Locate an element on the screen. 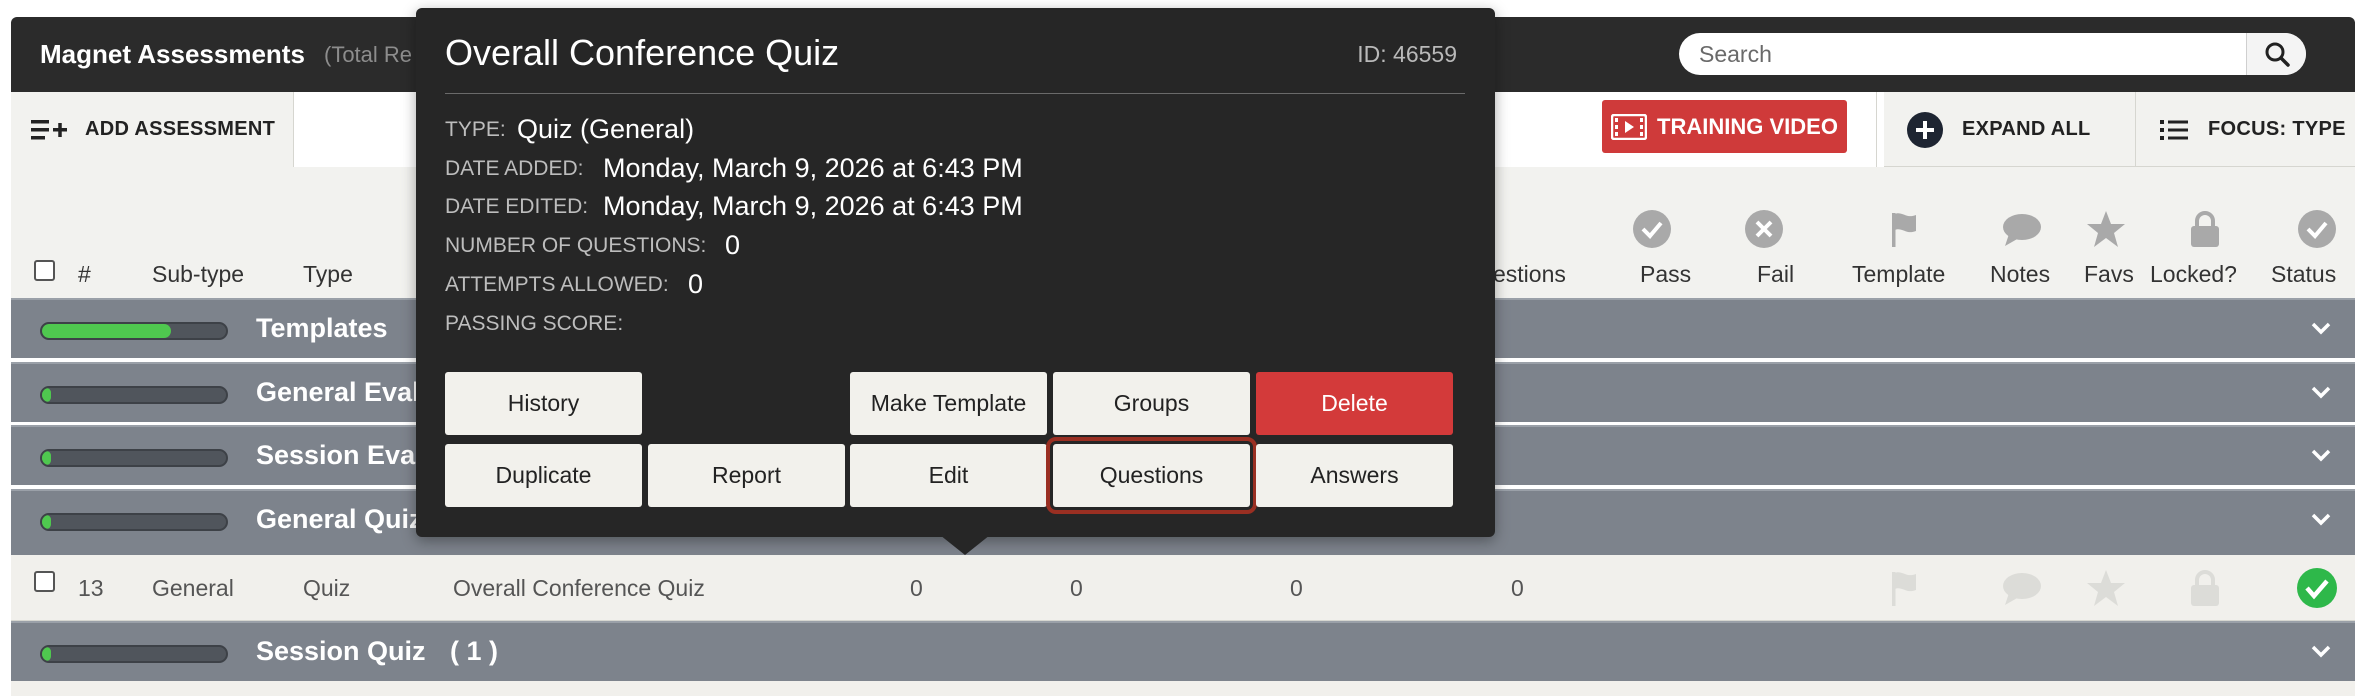 The height and width of the screenshot is (696, 2366). field-num-questions-value: 0 is located at coordinates (733, 245).